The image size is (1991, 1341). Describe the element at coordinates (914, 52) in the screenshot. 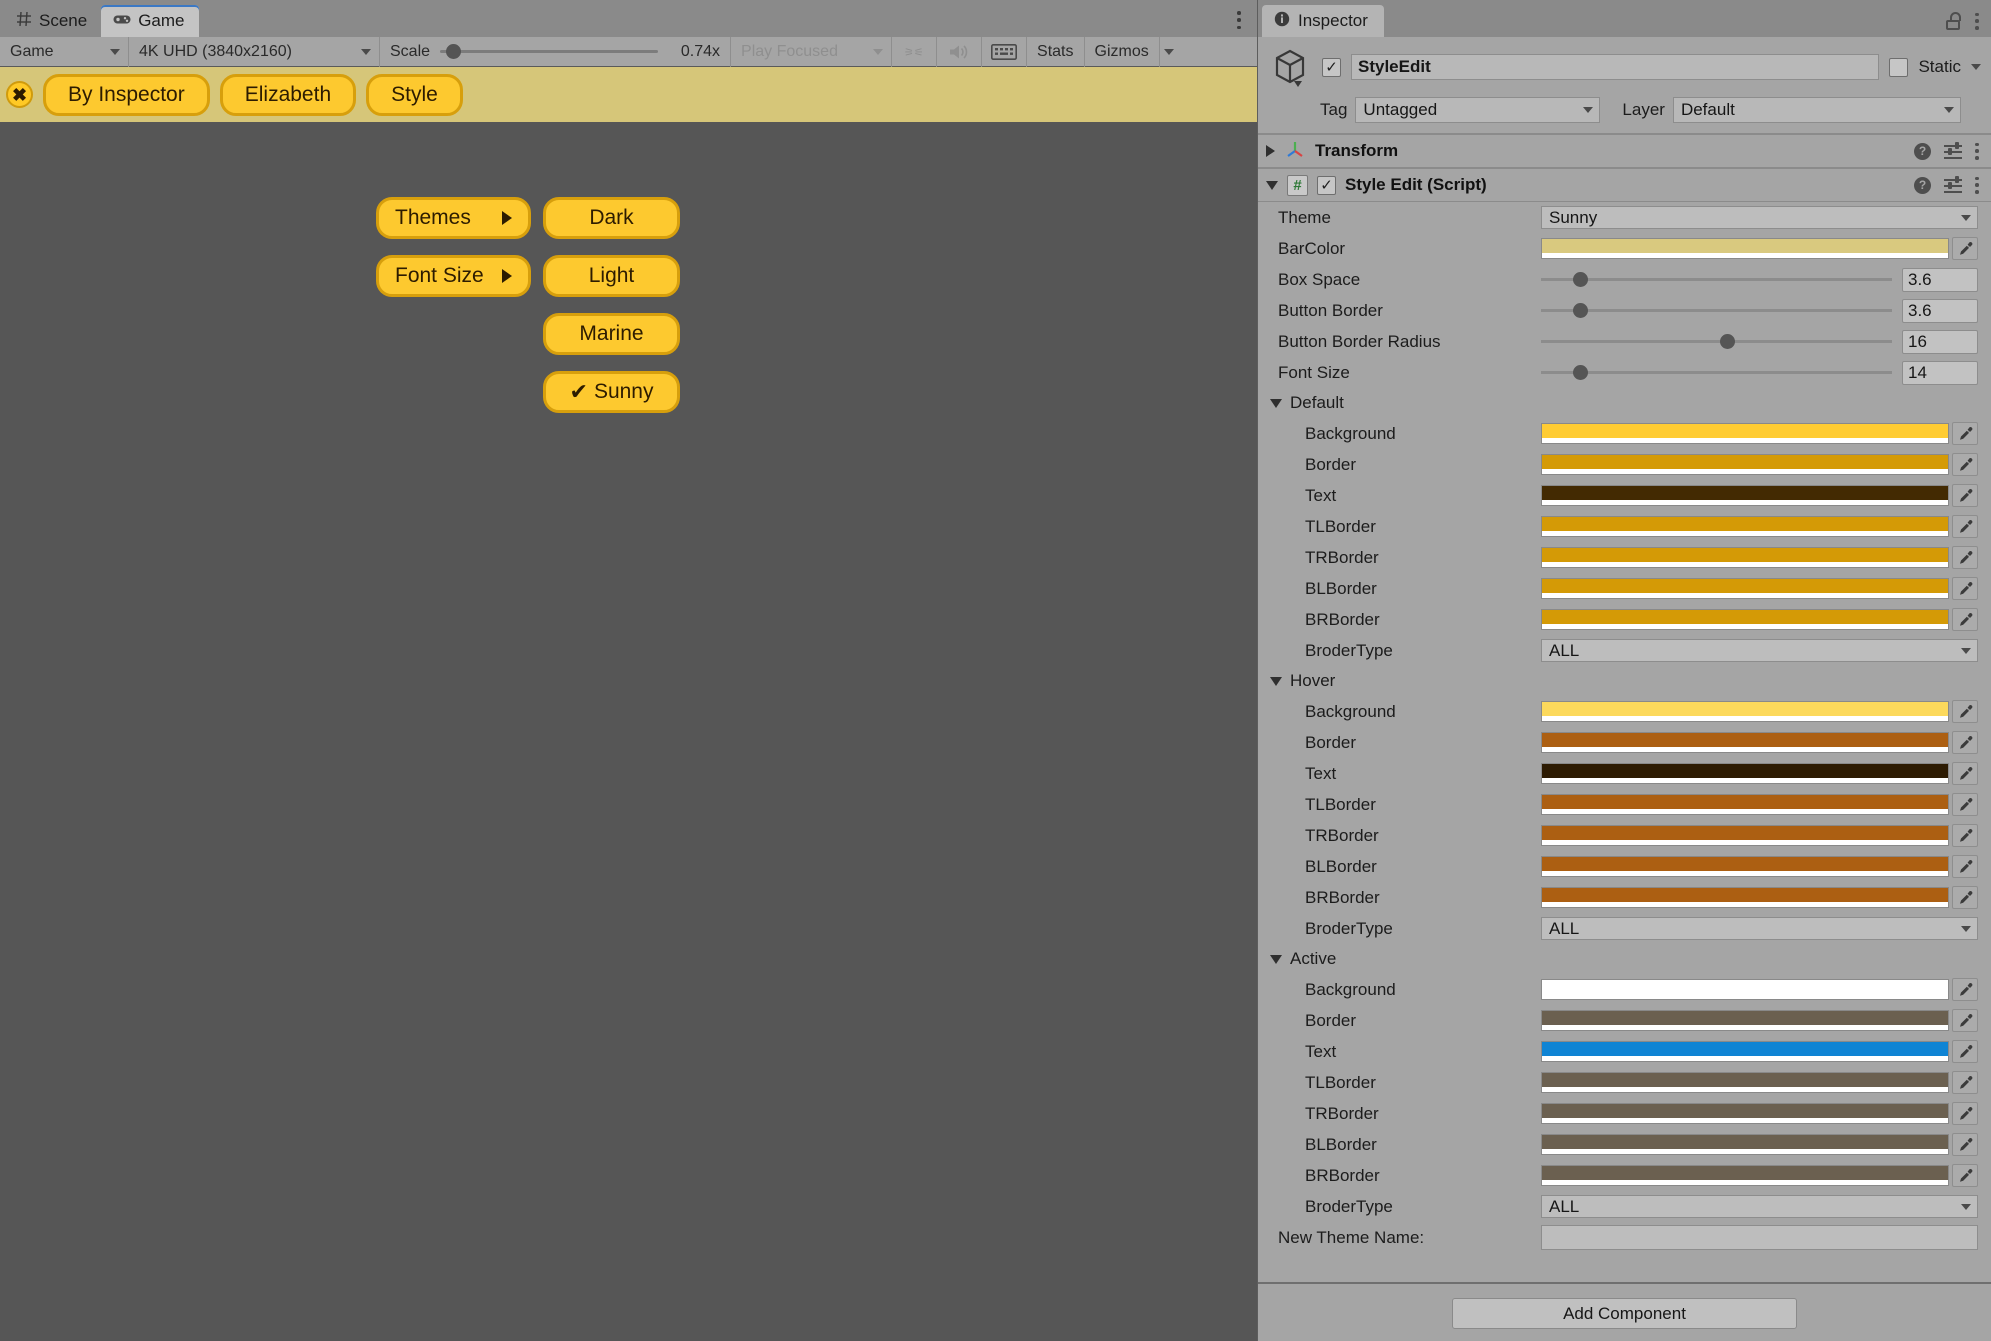

I see `low-resolution-aspect-ratios-icon: ⚞⚟` at that location.